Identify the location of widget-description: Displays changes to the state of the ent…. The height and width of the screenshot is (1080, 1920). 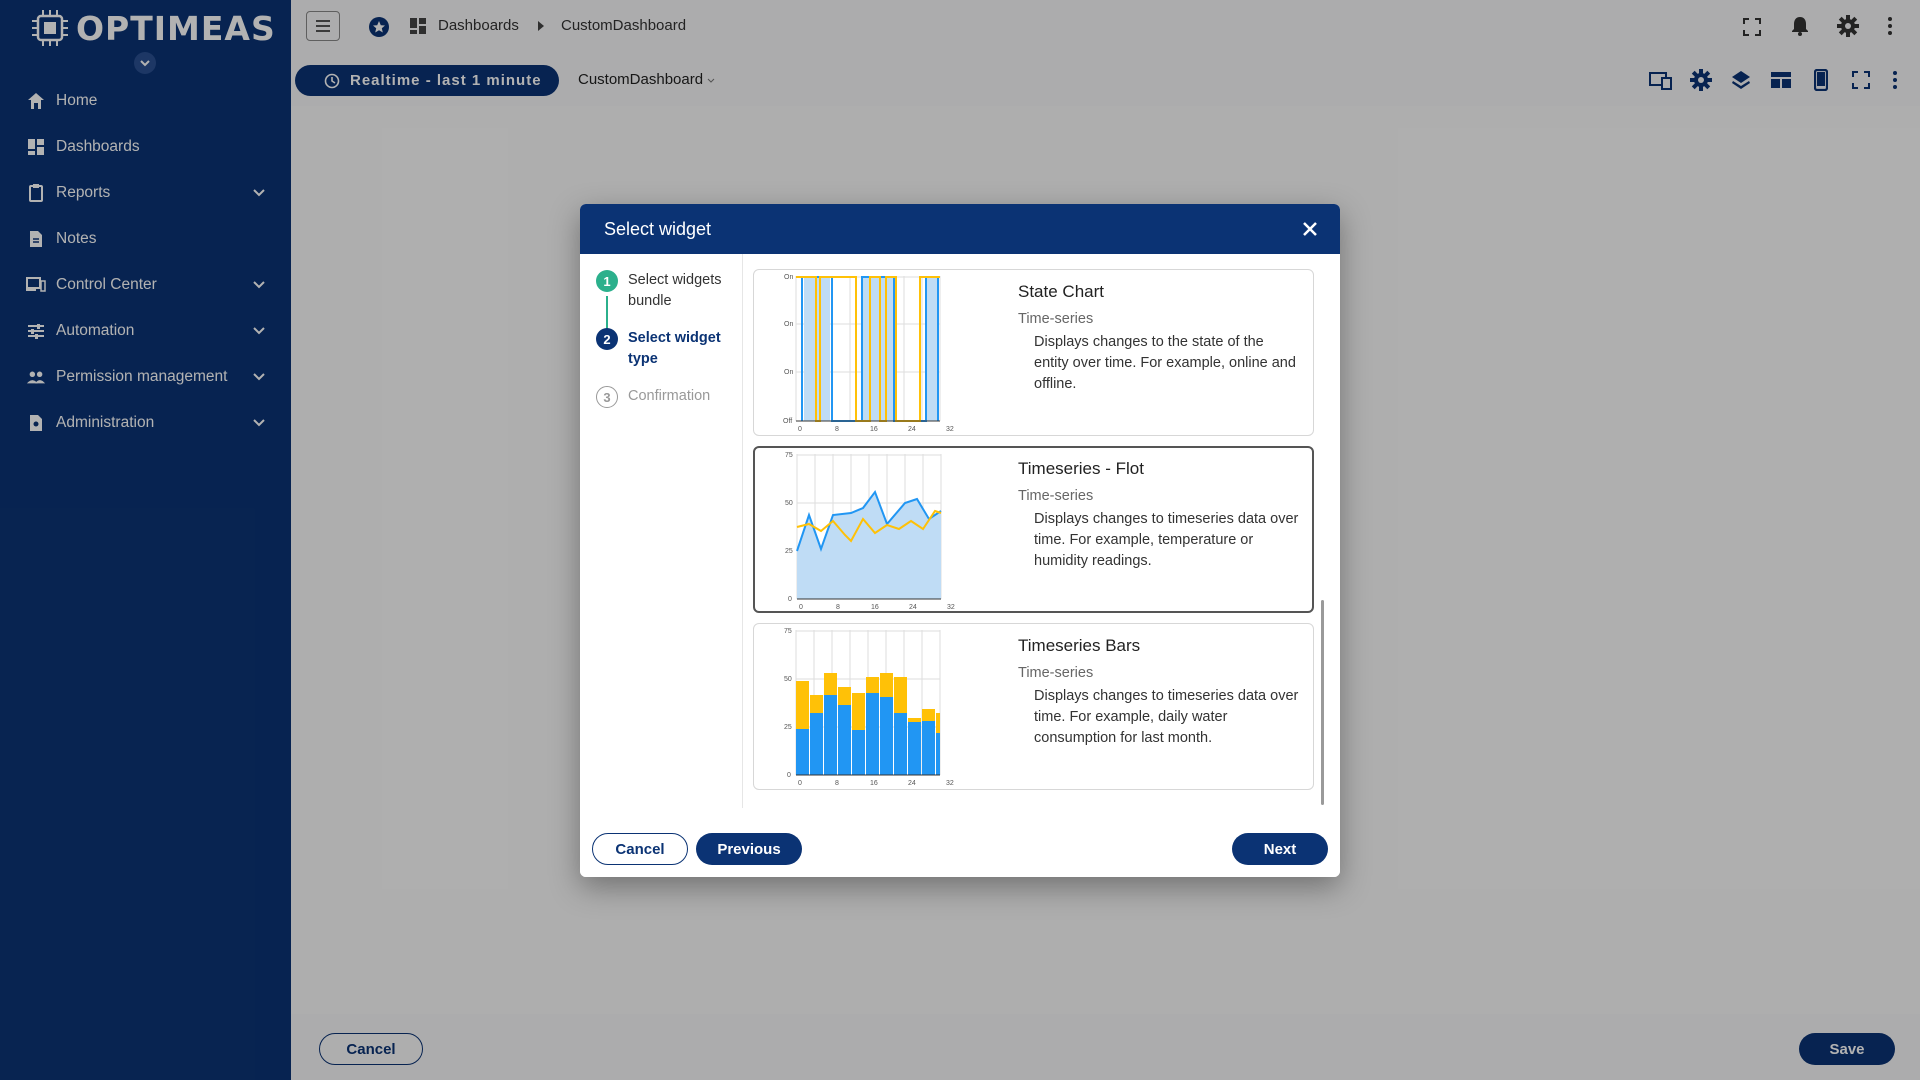
(1165, 363).